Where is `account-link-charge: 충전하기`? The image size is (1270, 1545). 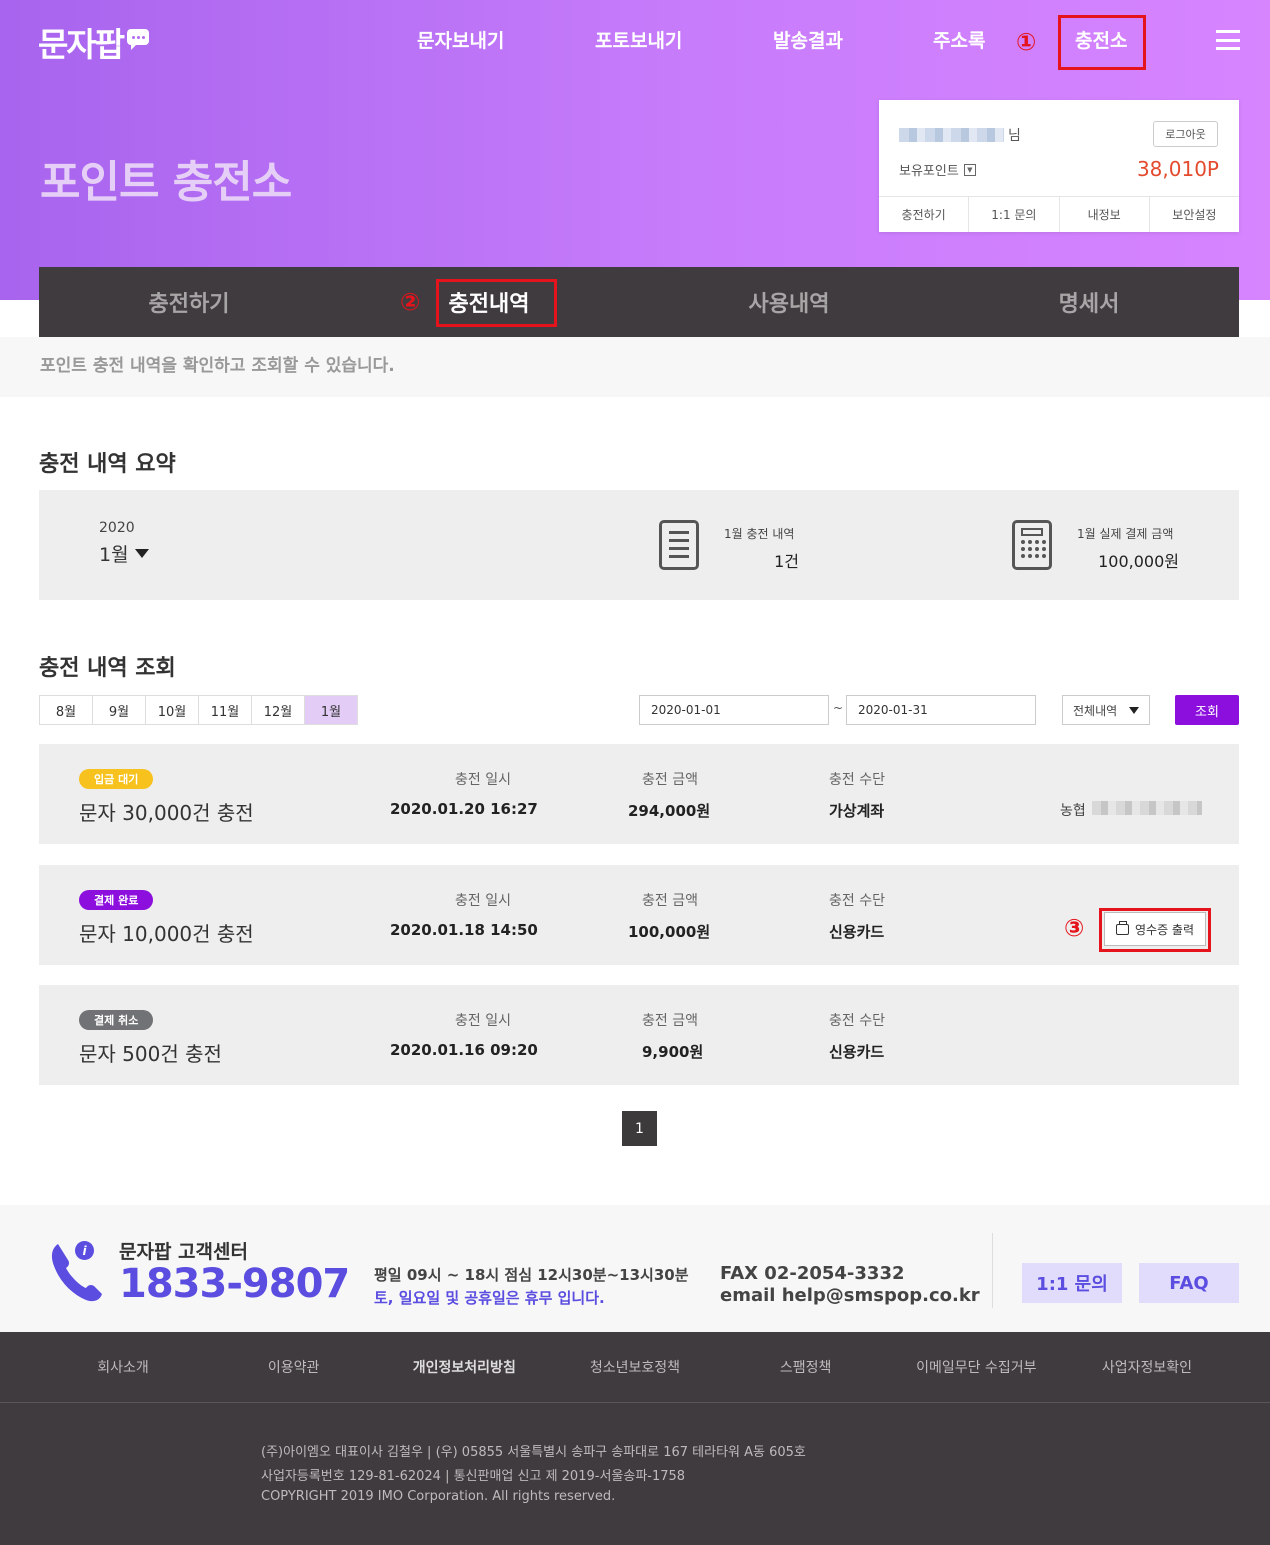
account-link-charge: 충전하기 is located at coordinates (923, 214).